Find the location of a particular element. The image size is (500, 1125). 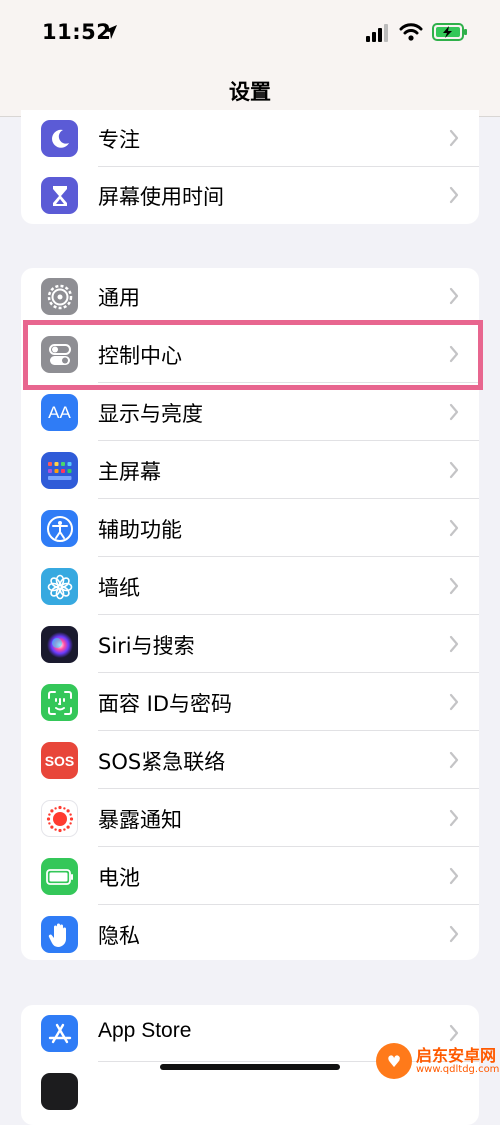

wifi-icon is located at coordinates (411, 32).